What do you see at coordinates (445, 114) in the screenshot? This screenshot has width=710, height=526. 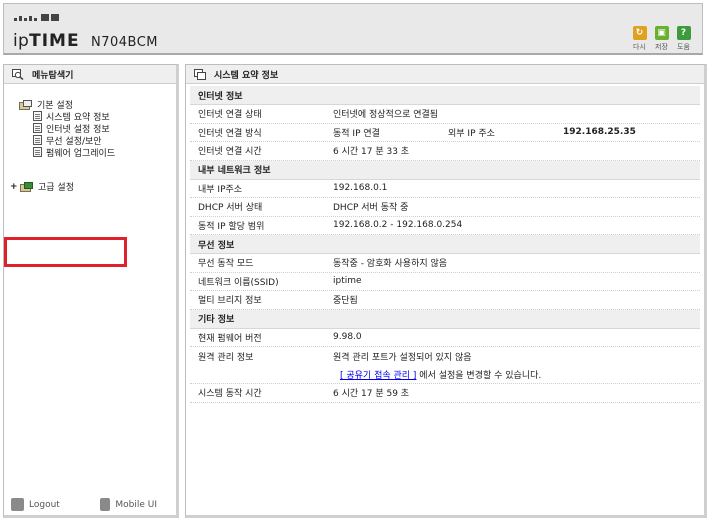 I see `table-row: 인터넷 연결 상태 인터넷에 정상적으로 연결됨` at bounding box center [445, 114].